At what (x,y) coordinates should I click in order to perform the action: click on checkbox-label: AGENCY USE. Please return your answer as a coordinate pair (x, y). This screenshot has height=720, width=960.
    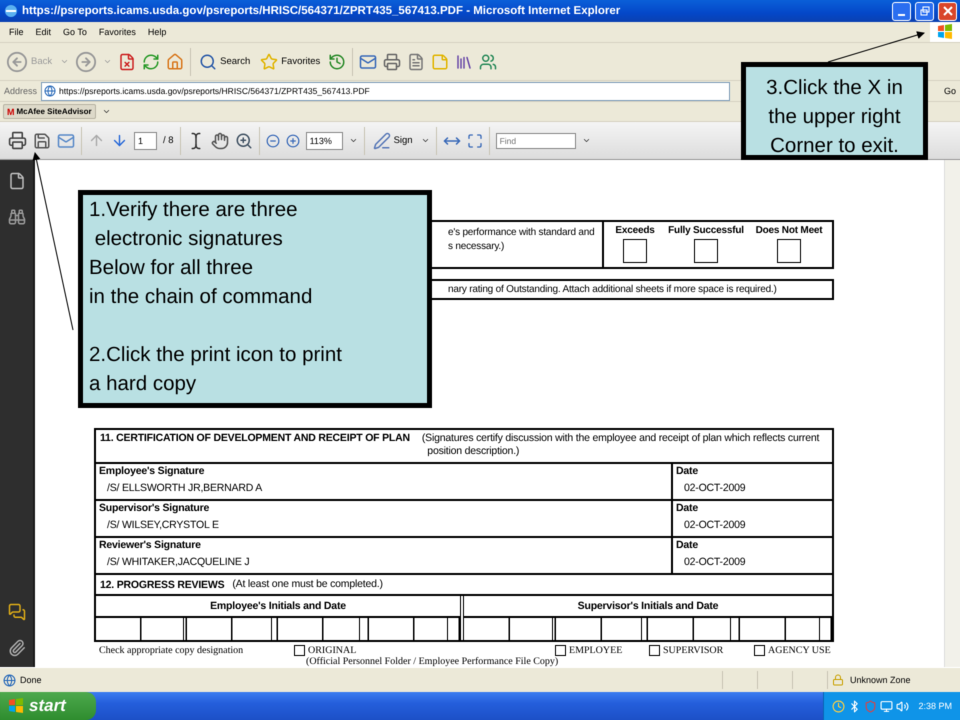
    Looking at the image, I should click on (799, 650).